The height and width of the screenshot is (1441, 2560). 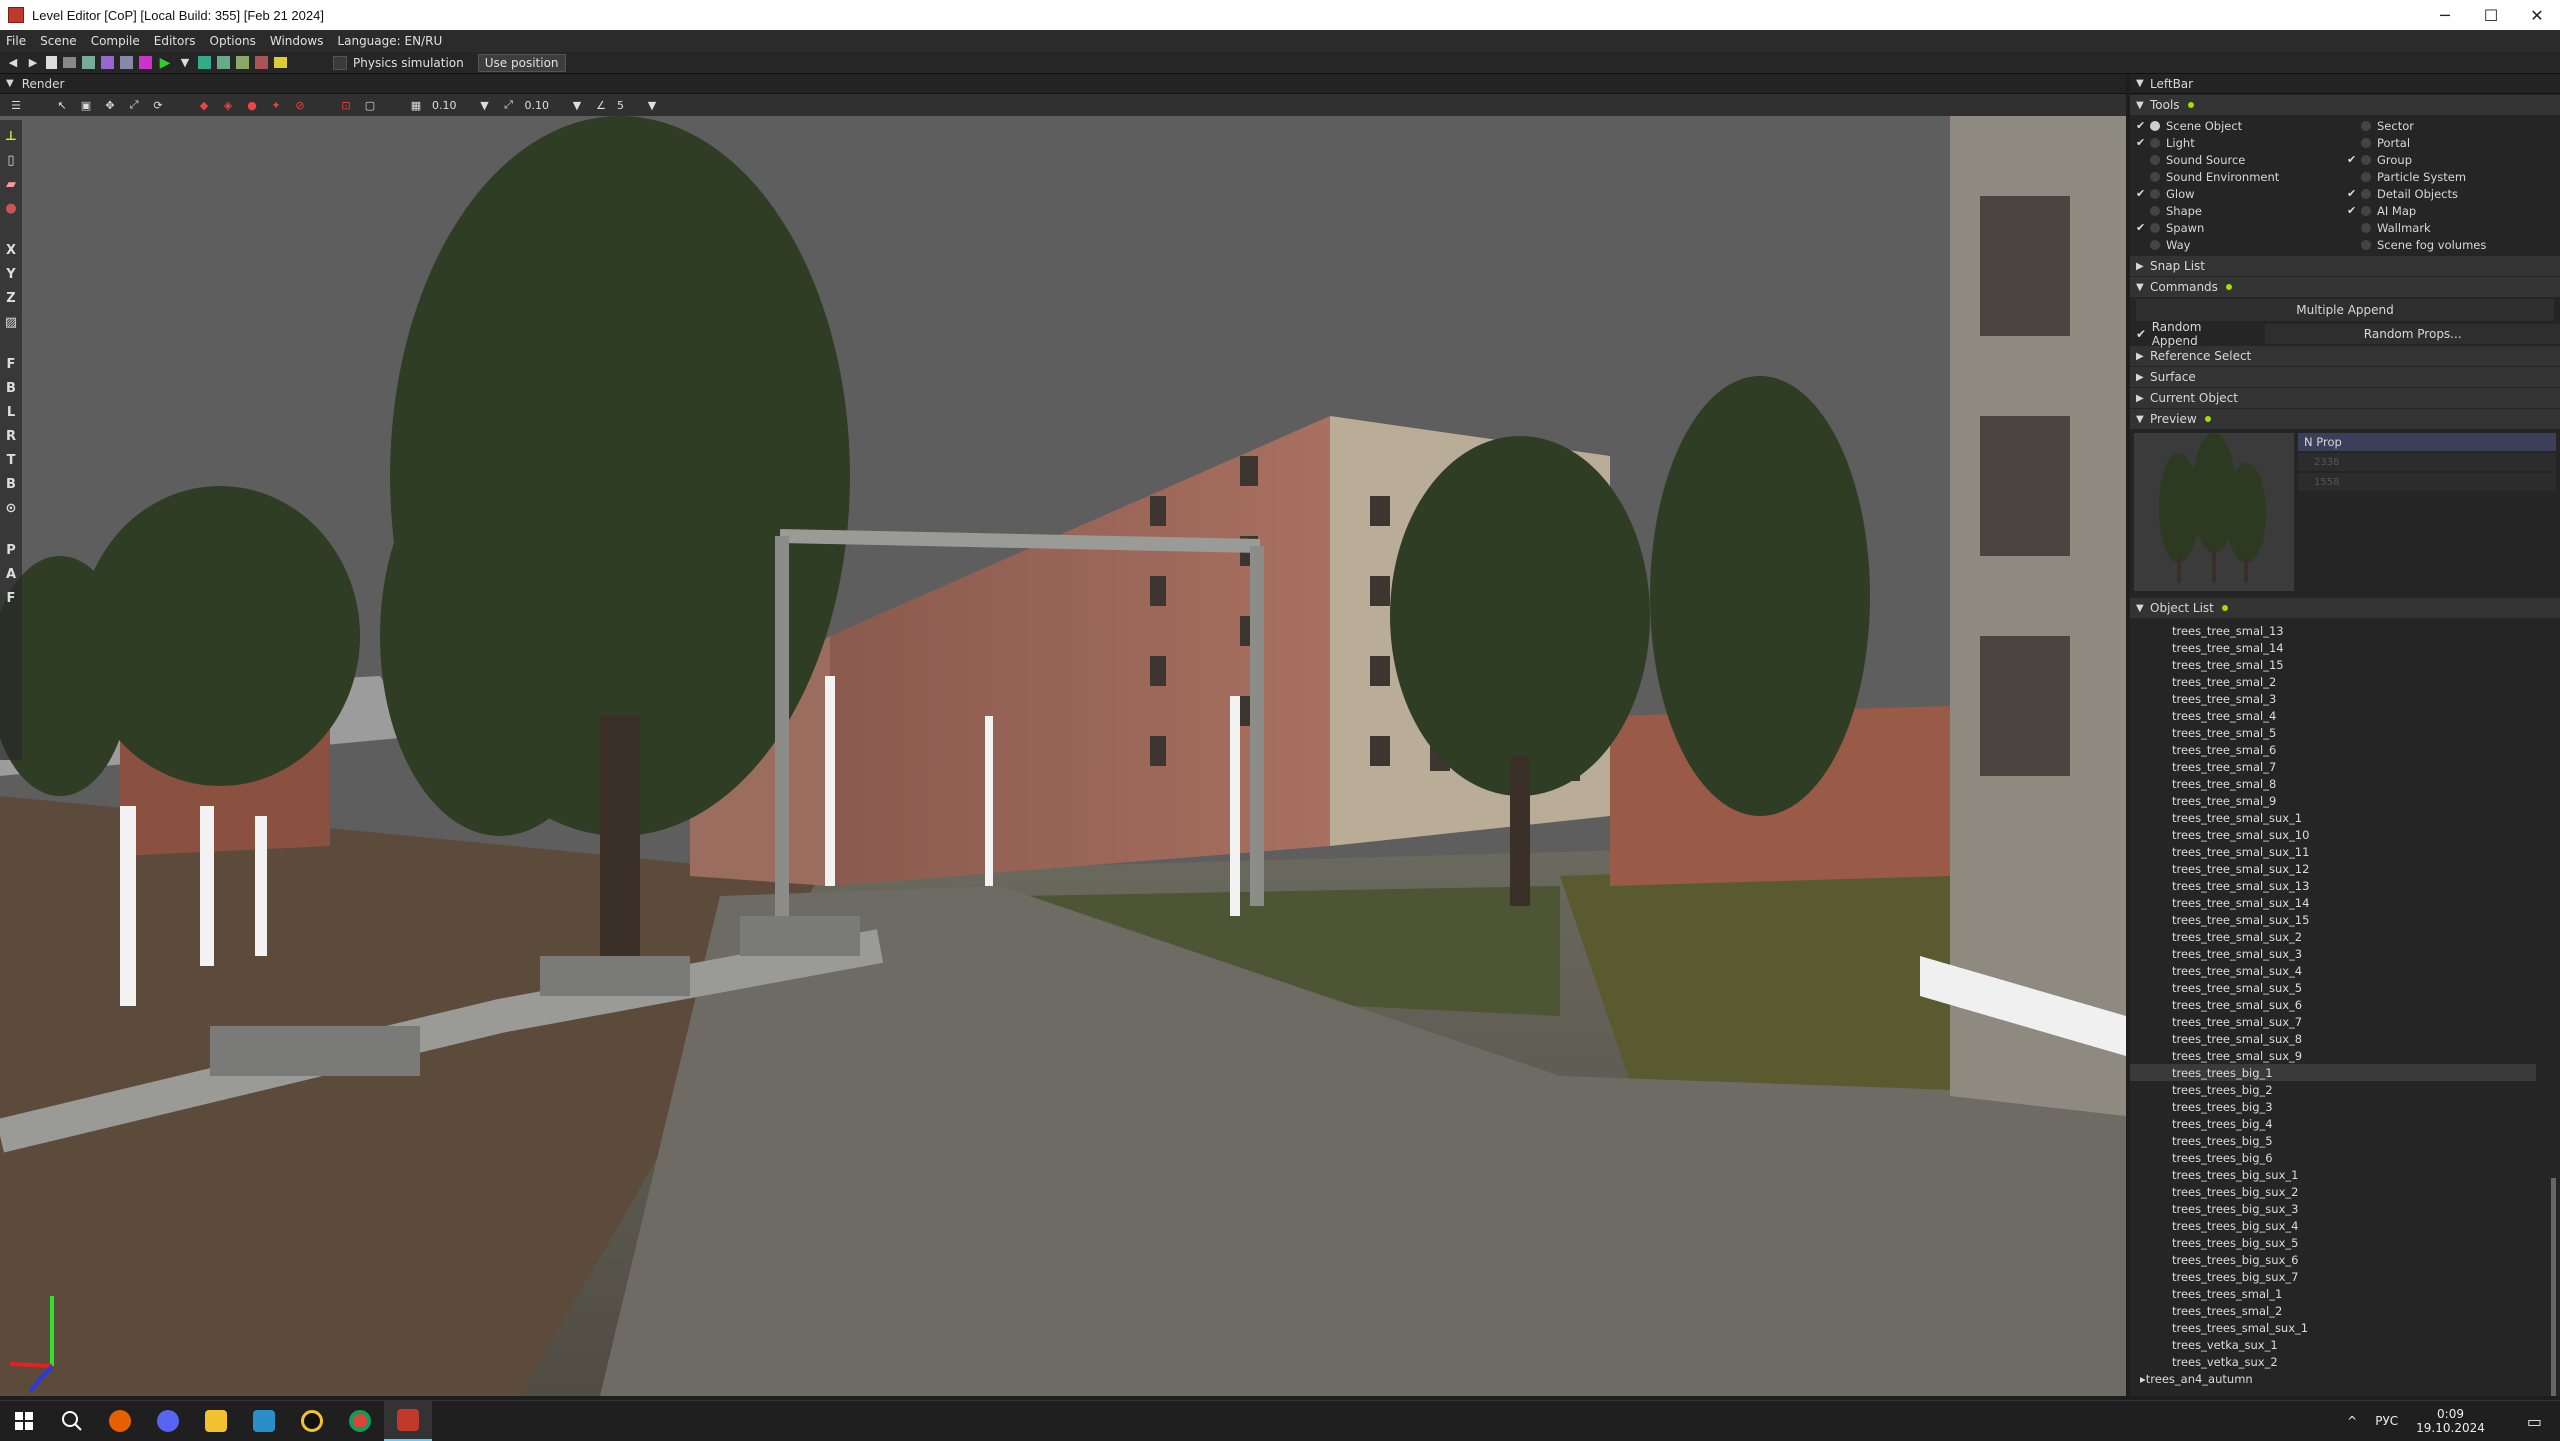 I want to click on menu-compile: Compile, so click(x=115, y=41).